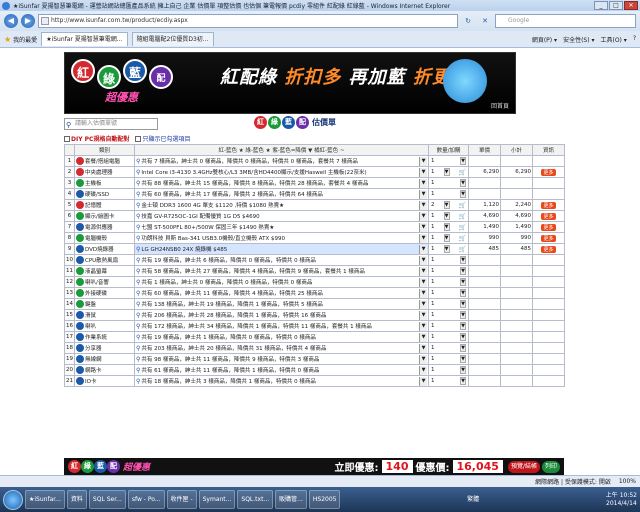 The width and height of the screenshot is (640, 512). I want to click on maximize-button: □, so click(616, 5).